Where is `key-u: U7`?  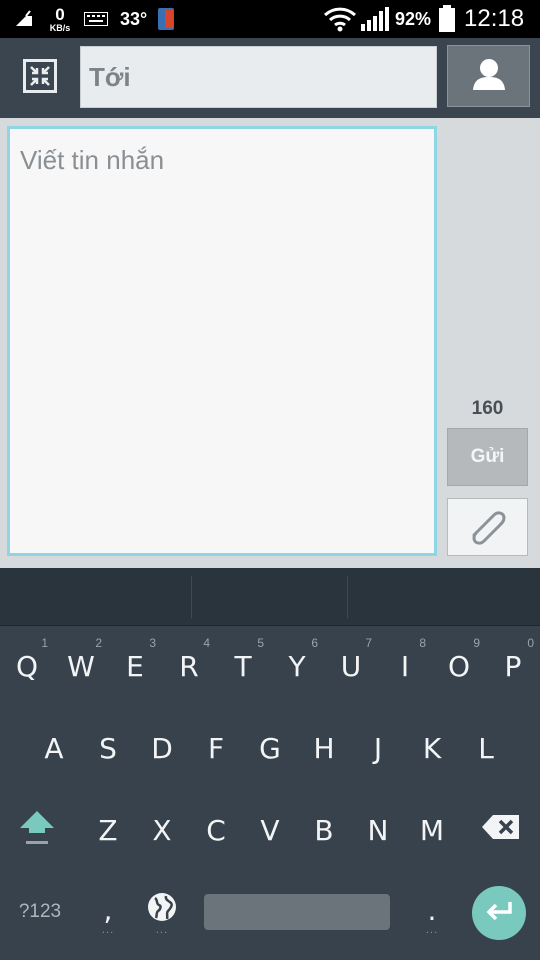 key-u: U7 is located at coordinates (351, 666).